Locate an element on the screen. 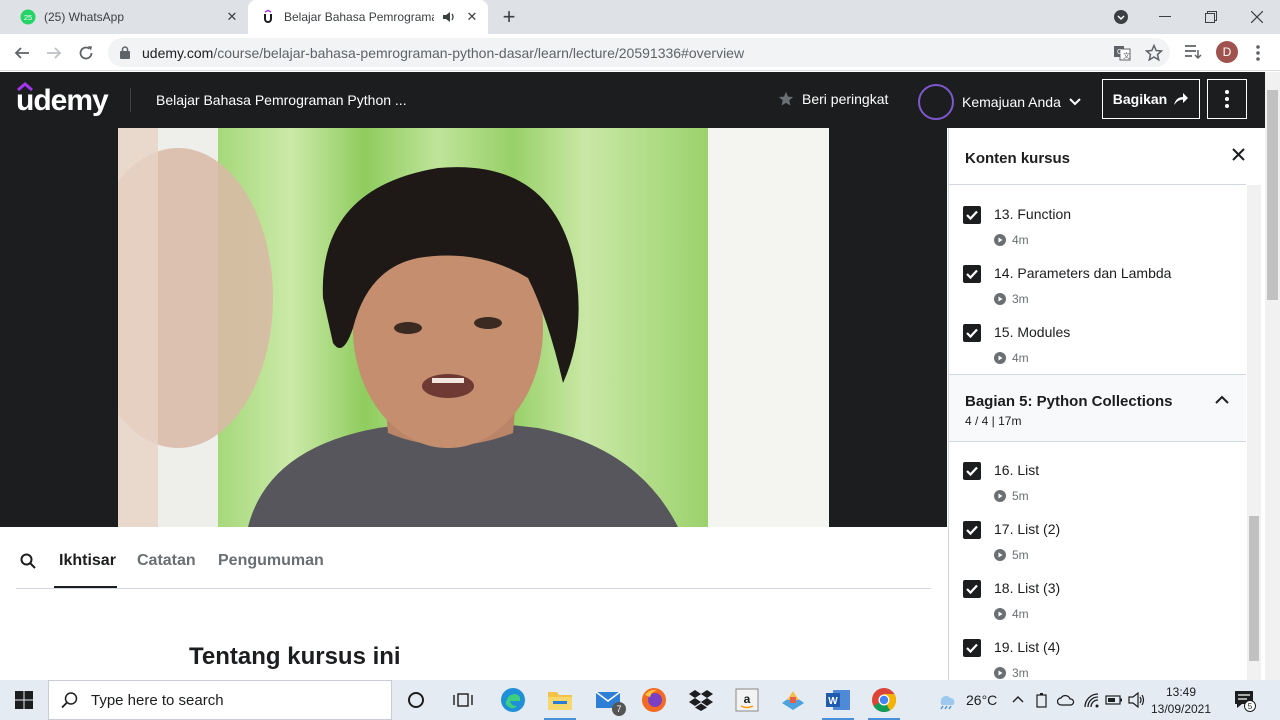 The height and width of the screenshot is (720, 1280). cortana-icon is located at coordinates (416, 700).